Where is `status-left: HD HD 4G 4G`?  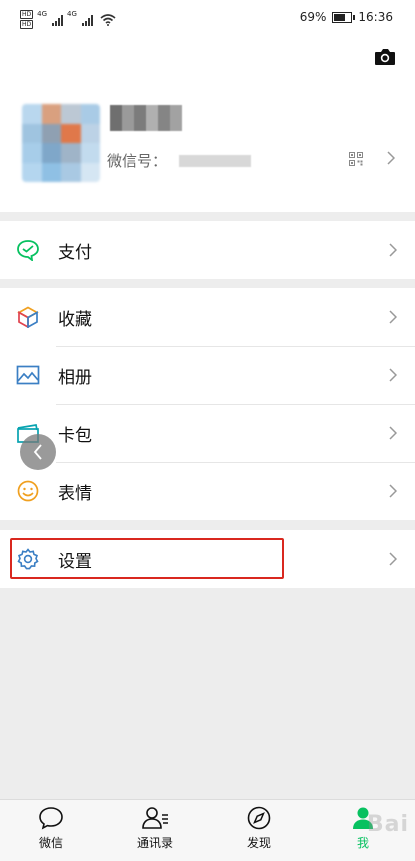 status-left: HD HD 4G 4G is located at coordinates (68, 19).